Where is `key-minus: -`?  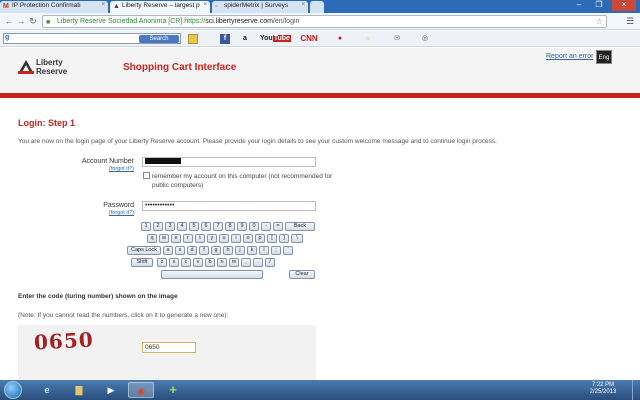 key-minus: - is located at coordinates (266, 226).